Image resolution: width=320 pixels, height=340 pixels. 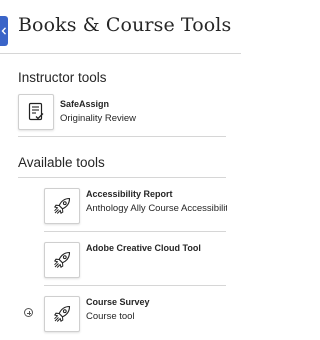 What do you see at coordinates (129, 194) in the screenshot?
I see `tool-name: Accessibility Report` at bounding box center [129, 194].